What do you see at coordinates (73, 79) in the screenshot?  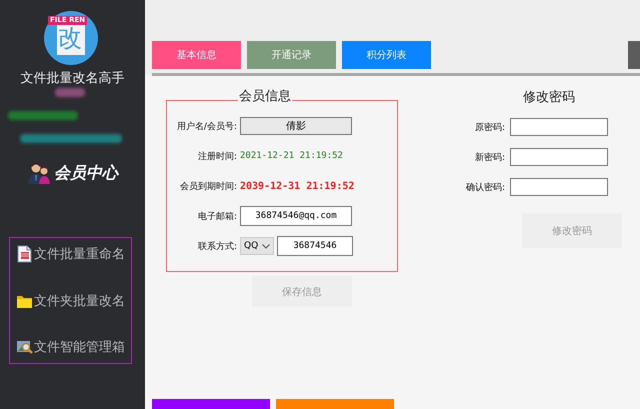 I see `app-name: 文件批量改名高手` at bounding box center [73, 79].